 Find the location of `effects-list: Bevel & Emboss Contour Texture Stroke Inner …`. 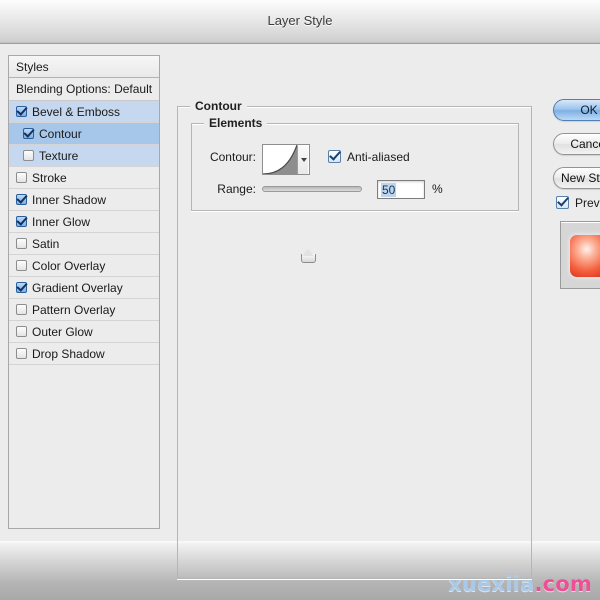

effects-list: Bevel & Emboss Contour Texture Stroke Inner … is located at coordinates (84, 233).